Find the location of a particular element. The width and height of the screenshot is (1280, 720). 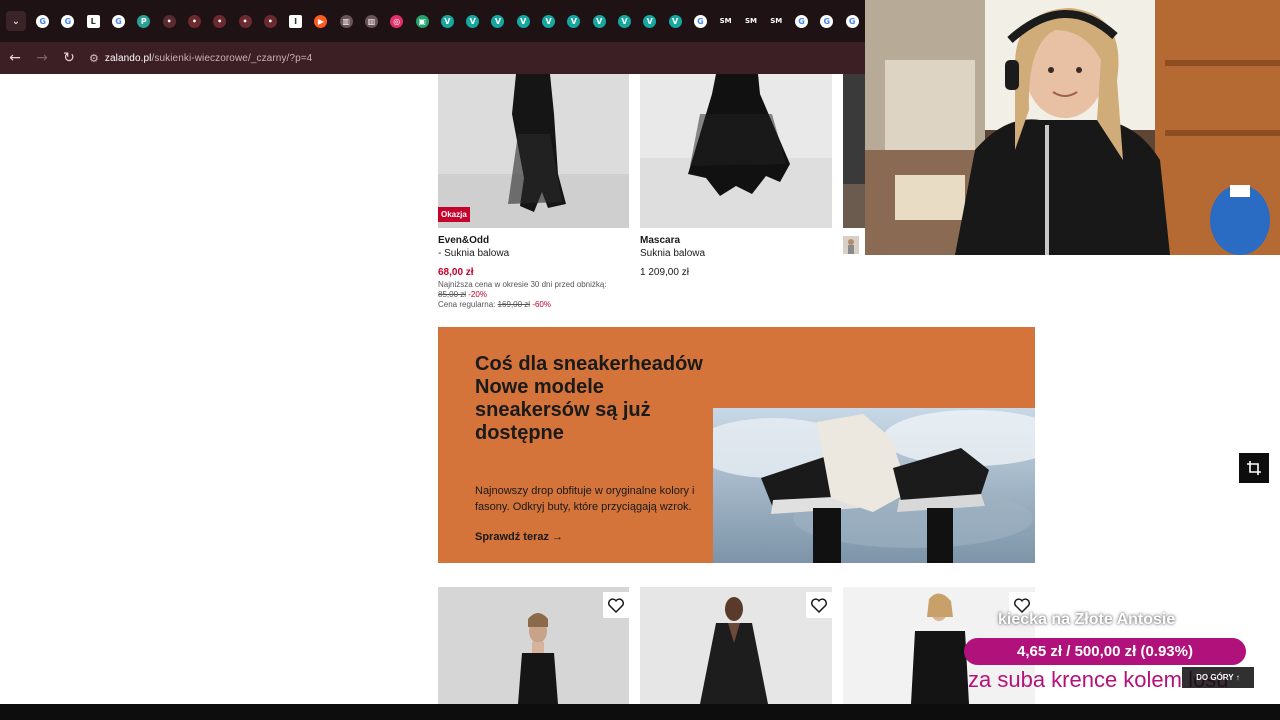

regular-price-value: 169,00 zł is located at coordinates (514, 304).